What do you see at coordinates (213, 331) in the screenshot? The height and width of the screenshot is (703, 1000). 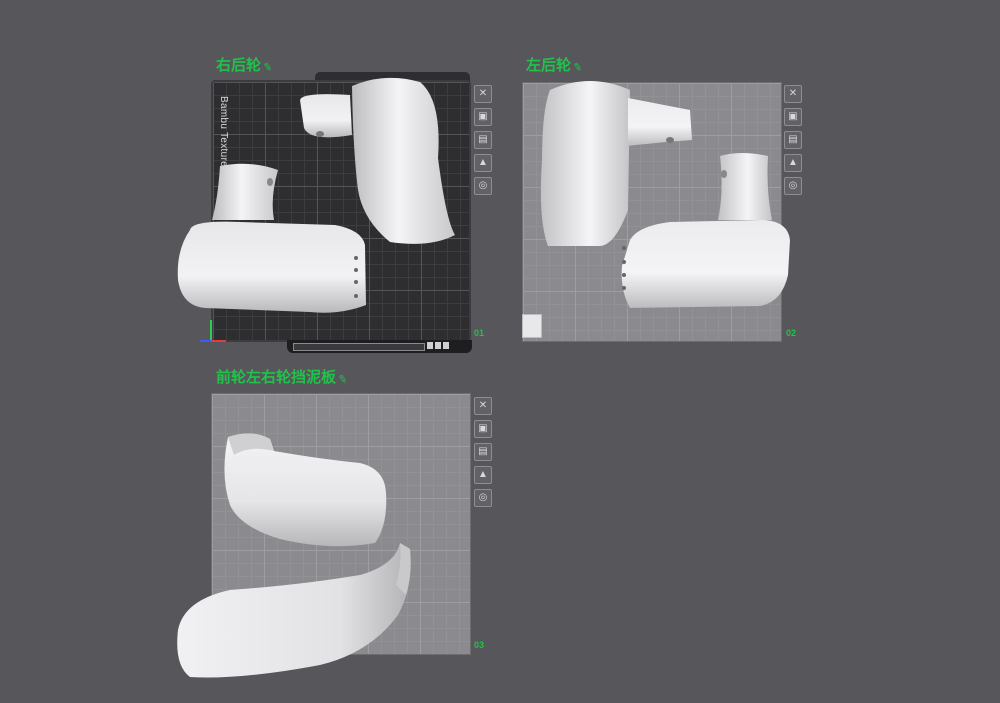 I see `axis-gizmo-icon` at bounding box center [213, 331].